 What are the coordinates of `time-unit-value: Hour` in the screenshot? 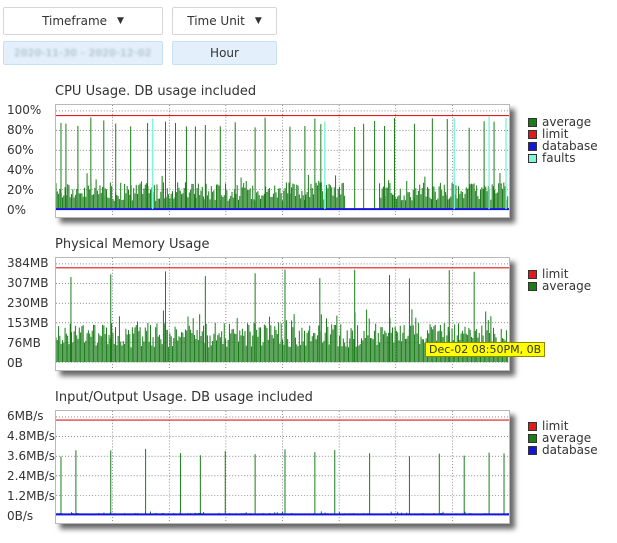 It's located at (224, 53).